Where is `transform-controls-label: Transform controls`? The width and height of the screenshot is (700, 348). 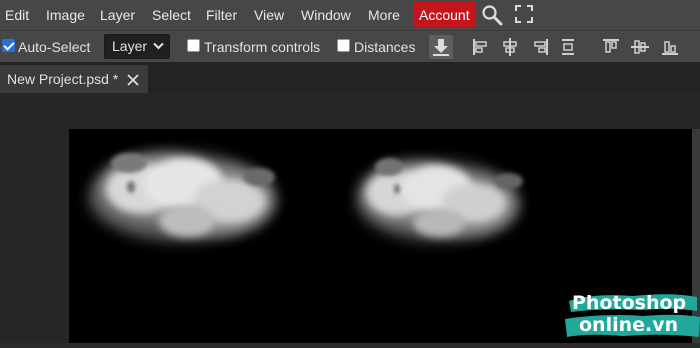 transform-controls-label: Transform controls is located at coordinates (262, 47).